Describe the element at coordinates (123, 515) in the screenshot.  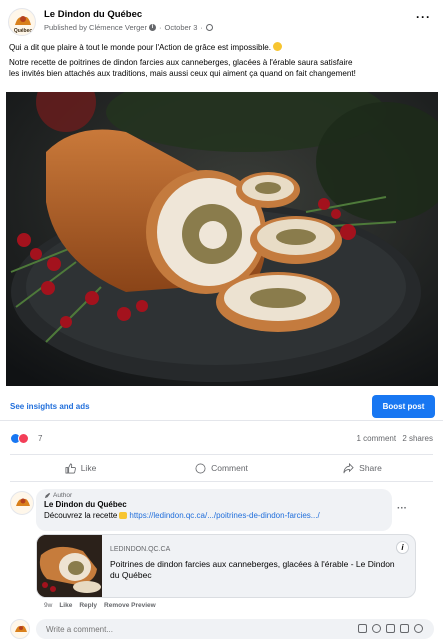
I see `pointing-hand-emoji-icon` at that location.